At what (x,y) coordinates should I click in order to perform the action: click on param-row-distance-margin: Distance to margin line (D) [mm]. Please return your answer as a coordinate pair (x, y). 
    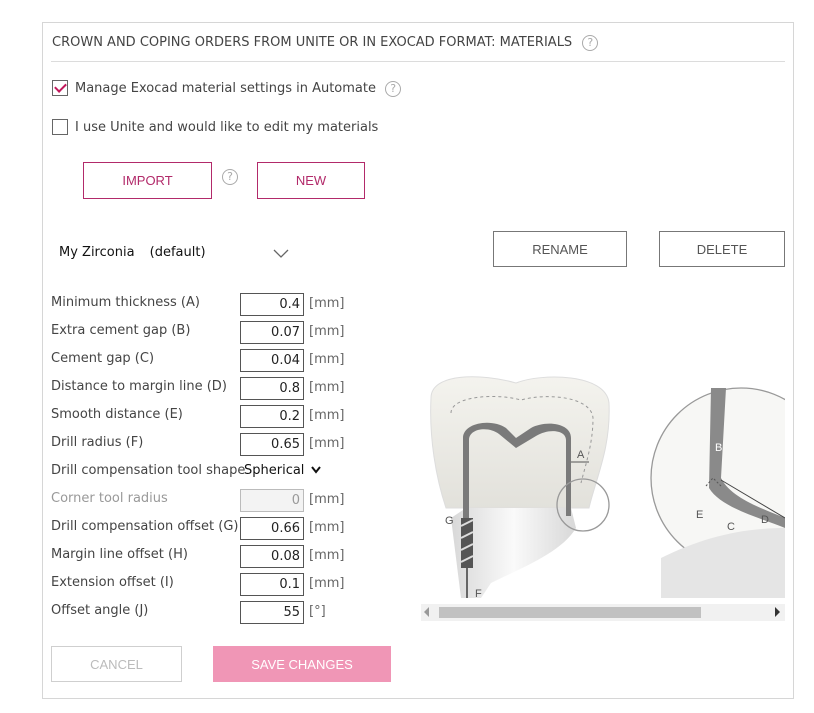
    Looking at the image, I should click on (211, 389).